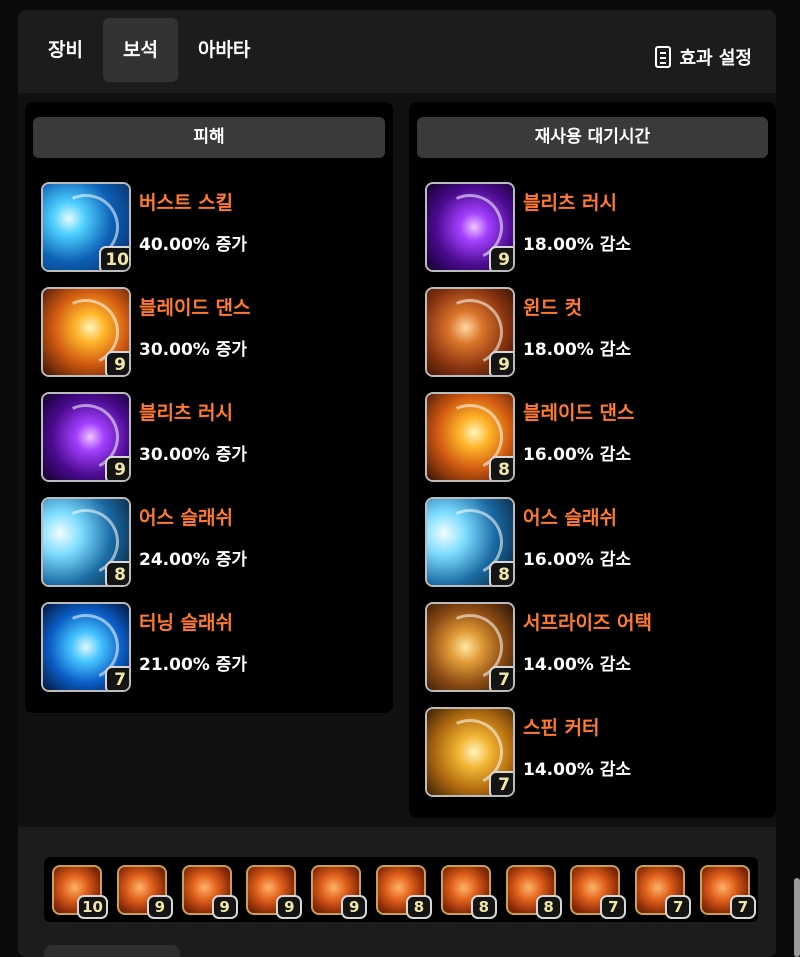 The width and height of the screenshot is (800, 957). Describe the element at coordinates (595, 333) in the screenshot. I see `skill-row: 9 윈드 컷 18.00% 감소` at that location.